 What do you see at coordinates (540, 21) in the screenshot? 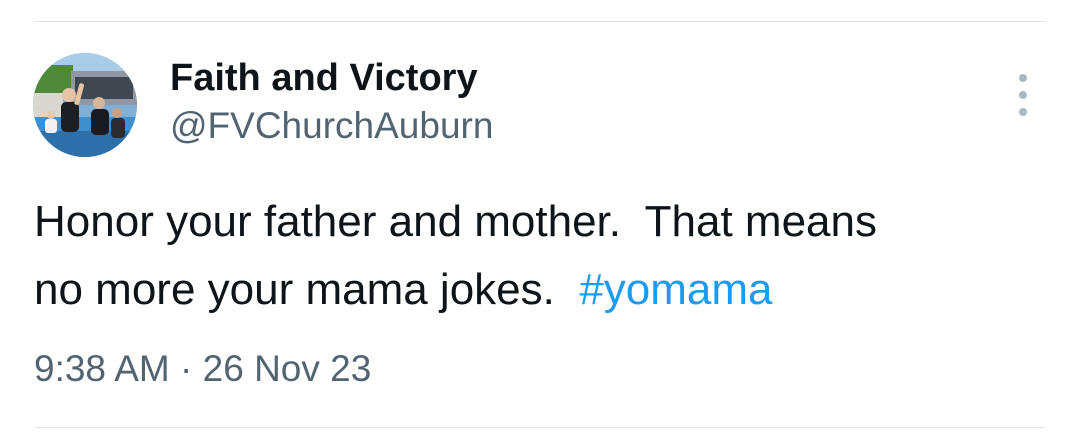
I see `top-divider` at bounding box center [540, 21].